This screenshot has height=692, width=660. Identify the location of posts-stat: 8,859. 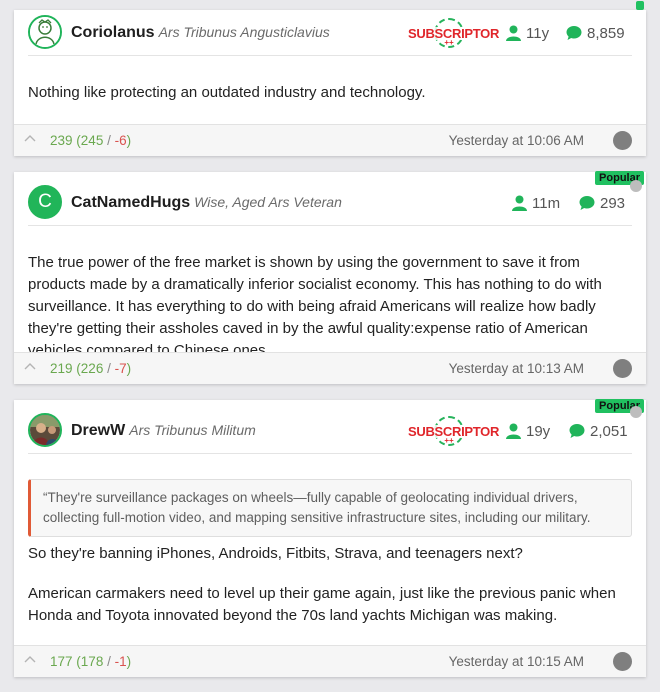
(595, 33).